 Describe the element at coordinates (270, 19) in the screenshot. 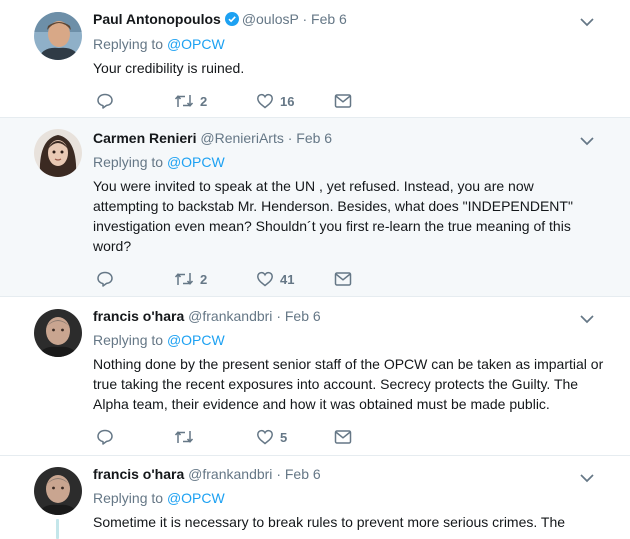

I see `user-handle: @oulosP` at that location.